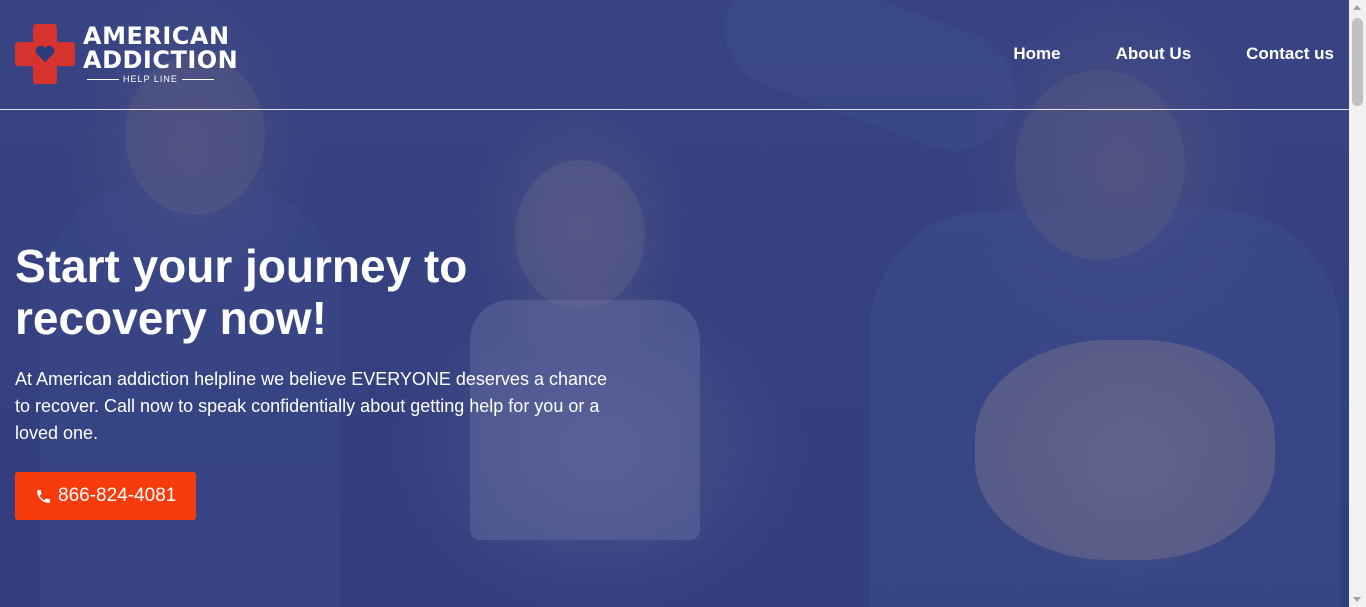 The height and width of the screenshot is (607, 1366). What do you see at coordinates (1357, 599) in the screenshot?
I see `scroll-down-arrow-icon` at bounding box center [1357, 599].